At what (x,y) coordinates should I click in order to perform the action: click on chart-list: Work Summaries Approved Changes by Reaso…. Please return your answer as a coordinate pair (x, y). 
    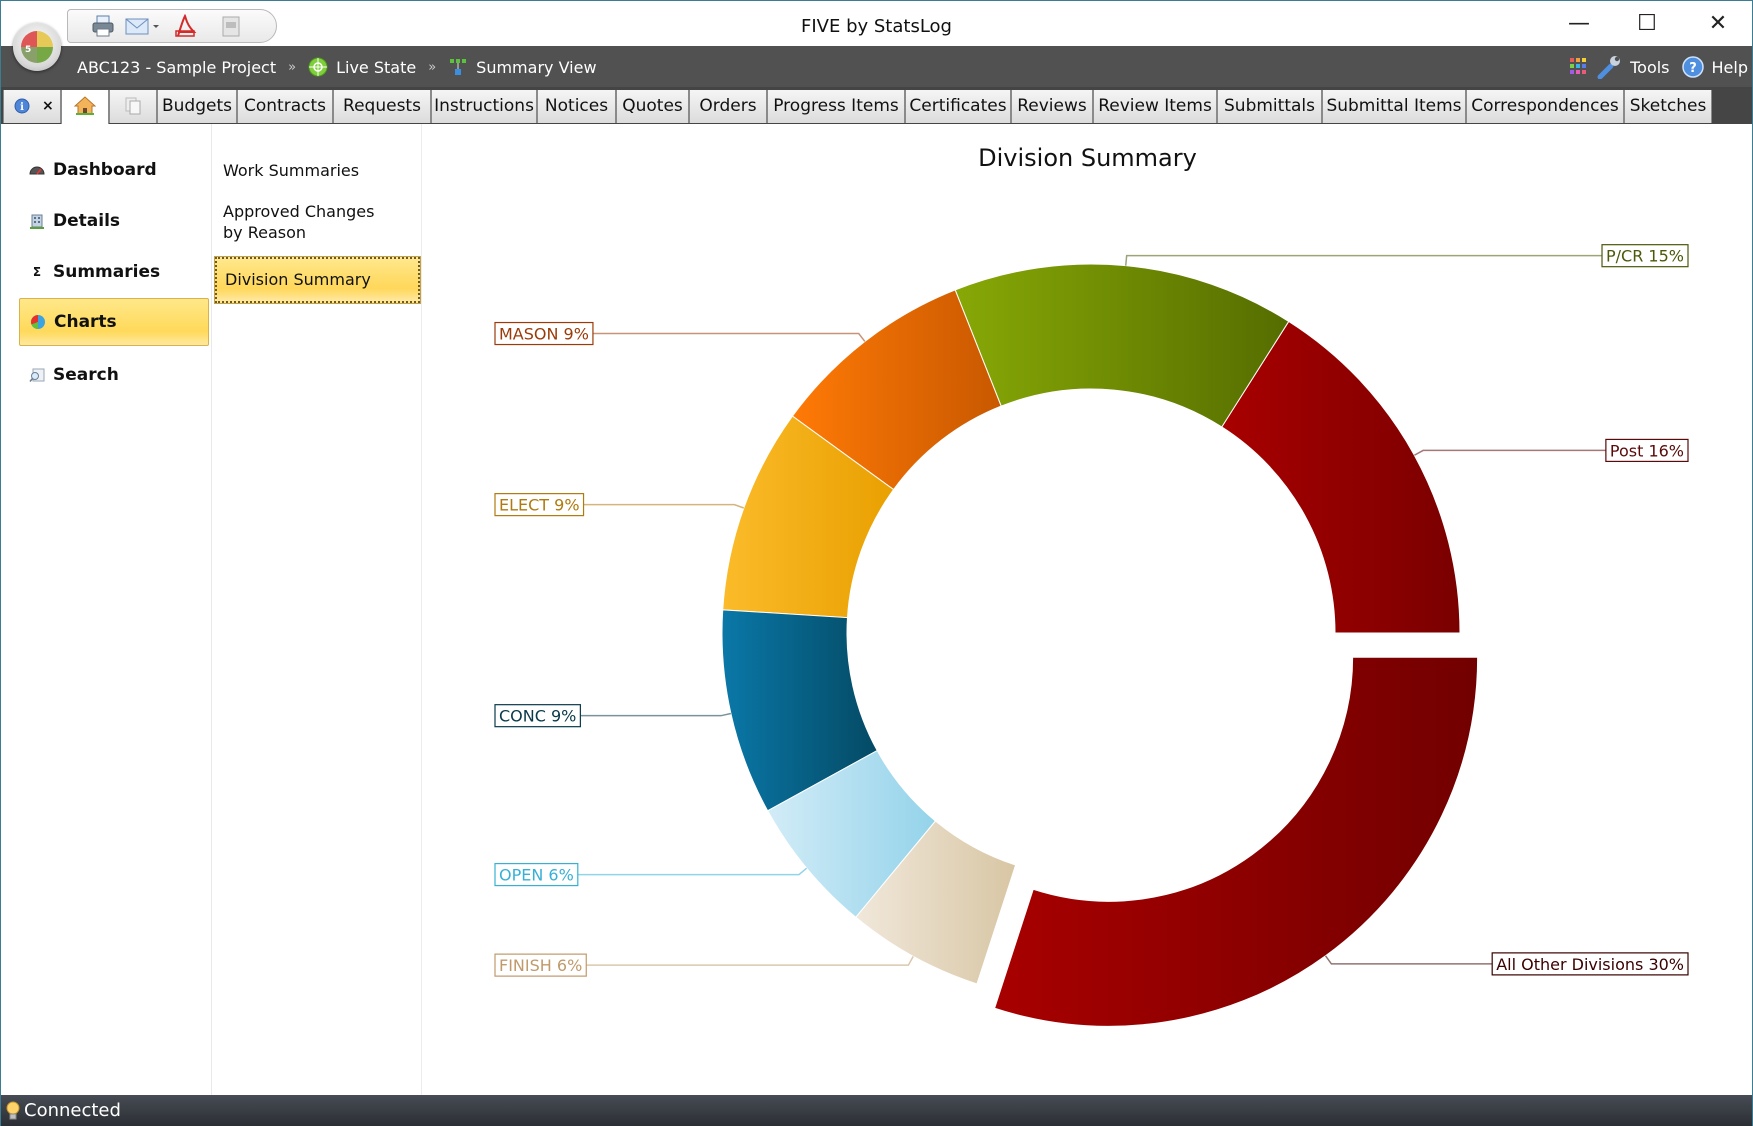
    Looking at the image, I should click on (317, 610).